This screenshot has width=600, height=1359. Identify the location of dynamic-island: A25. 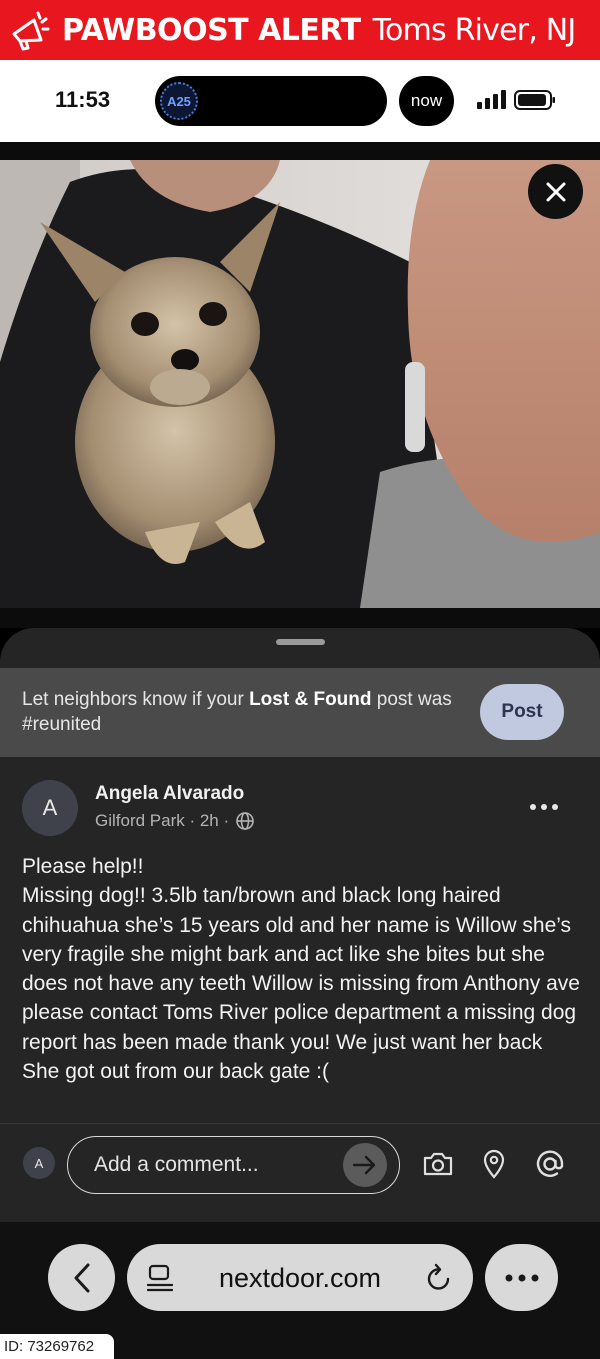
(271, 101).